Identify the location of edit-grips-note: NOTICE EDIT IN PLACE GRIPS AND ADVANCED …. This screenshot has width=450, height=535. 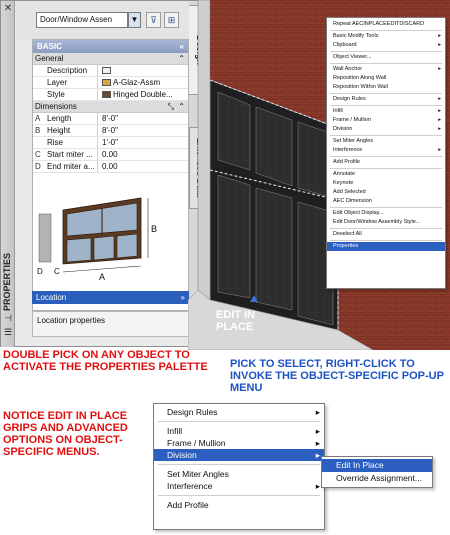
(65, 434).